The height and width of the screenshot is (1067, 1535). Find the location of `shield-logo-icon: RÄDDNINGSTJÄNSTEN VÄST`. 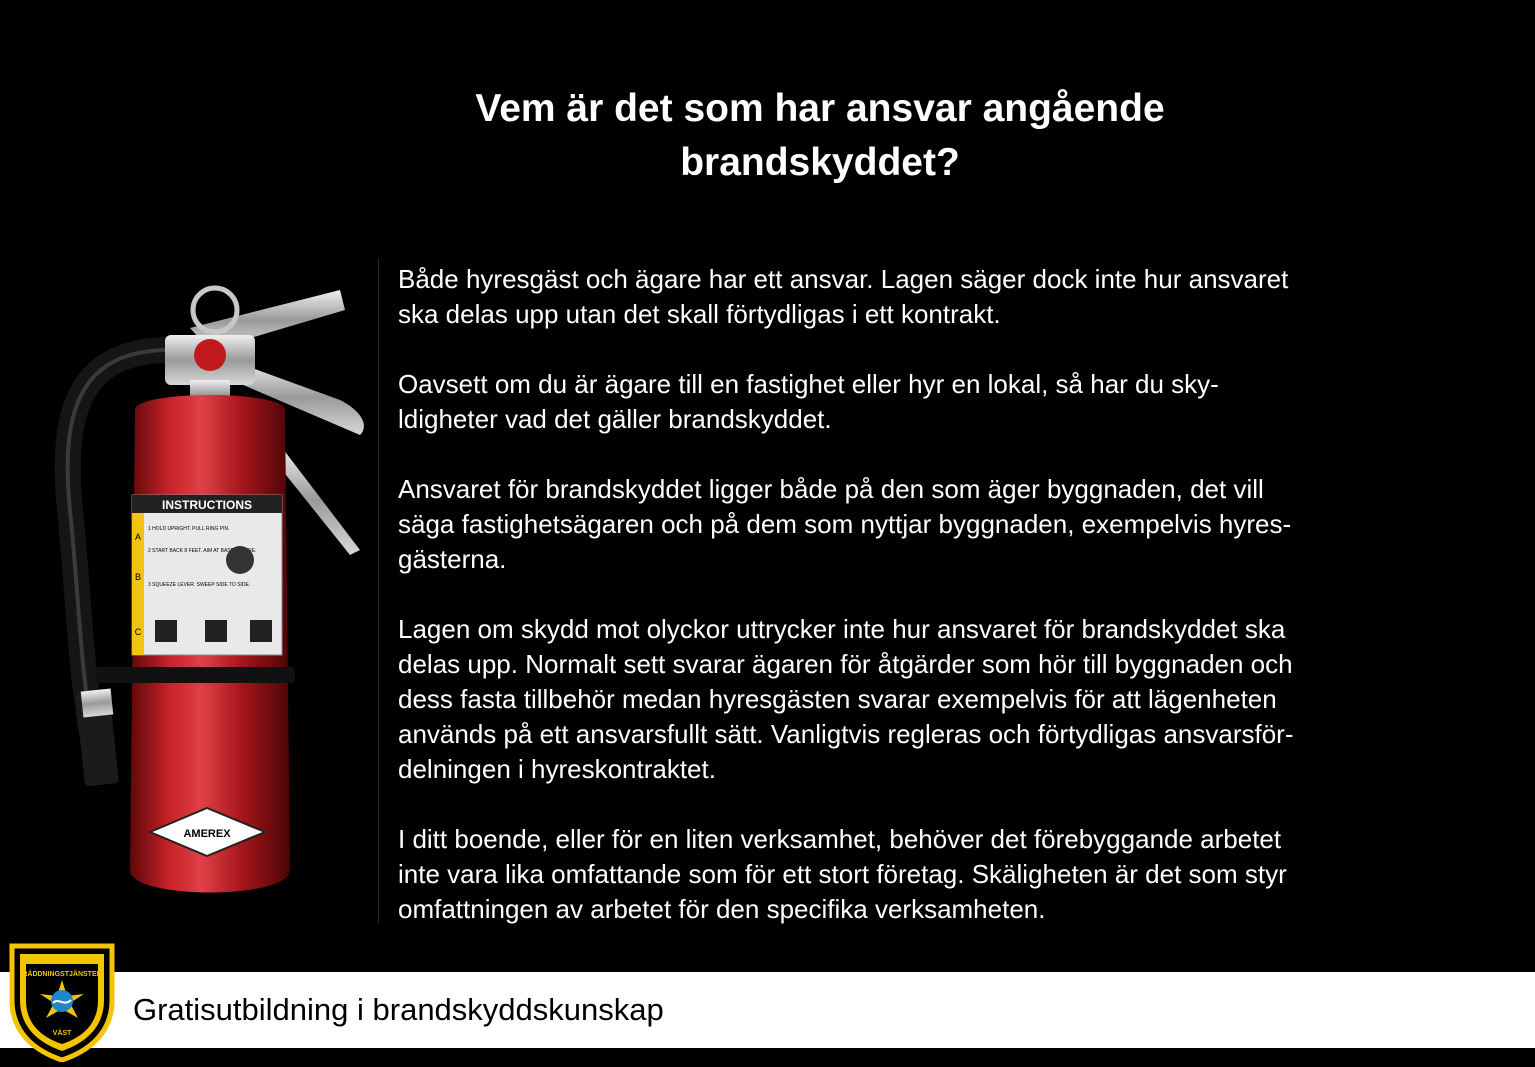

shield-logo-icon: RÄDDNINGSTJÄNSTEN VÄST is located at coordinates (62, 1001).